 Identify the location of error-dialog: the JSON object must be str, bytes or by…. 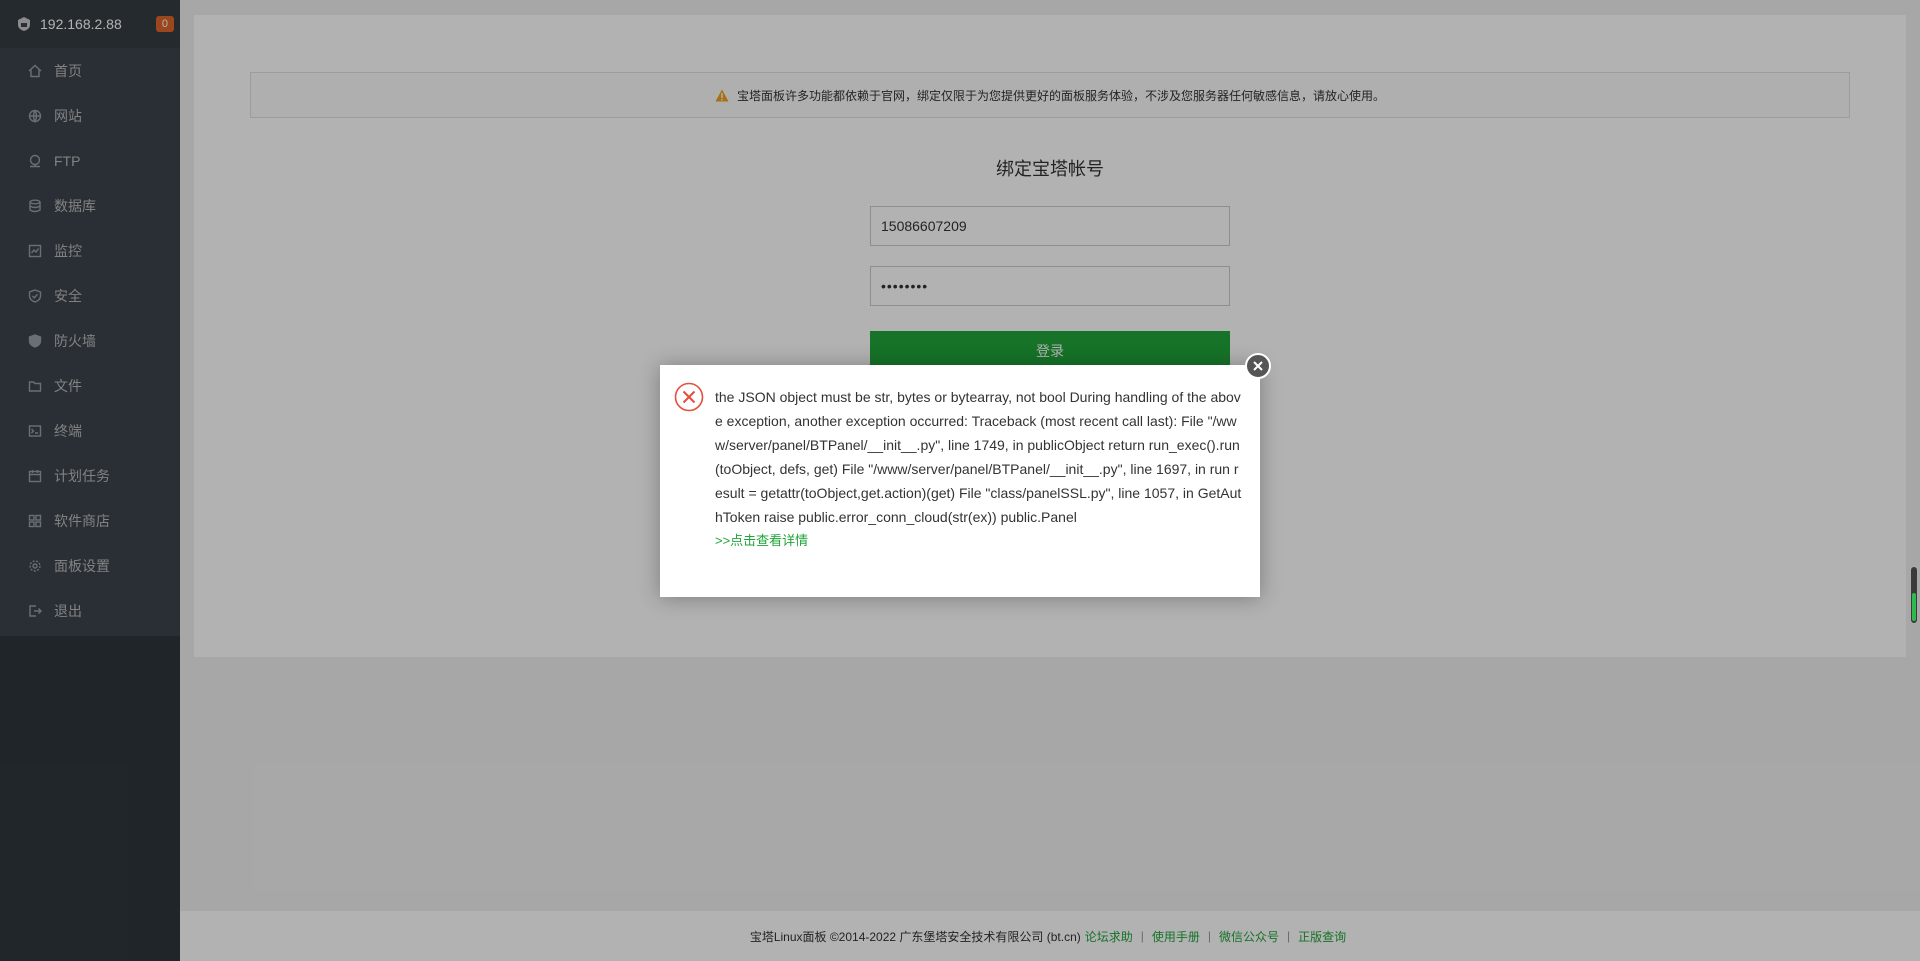
(960, 481).